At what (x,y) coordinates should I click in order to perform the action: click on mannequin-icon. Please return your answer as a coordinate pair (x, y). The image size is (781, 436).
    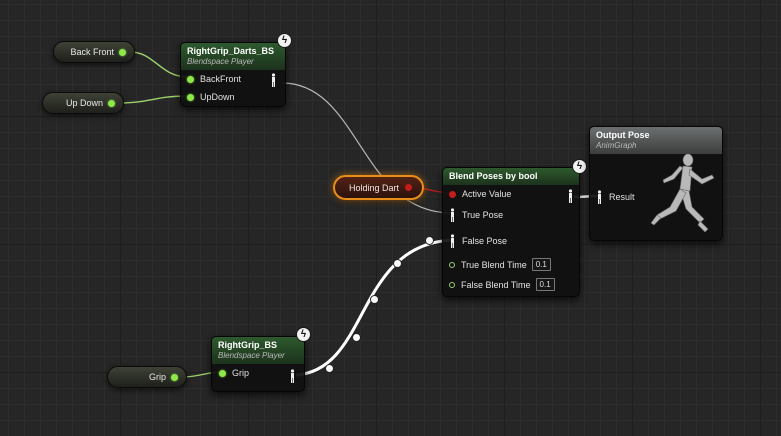
    Looking at the image, I should click on (682, 193).